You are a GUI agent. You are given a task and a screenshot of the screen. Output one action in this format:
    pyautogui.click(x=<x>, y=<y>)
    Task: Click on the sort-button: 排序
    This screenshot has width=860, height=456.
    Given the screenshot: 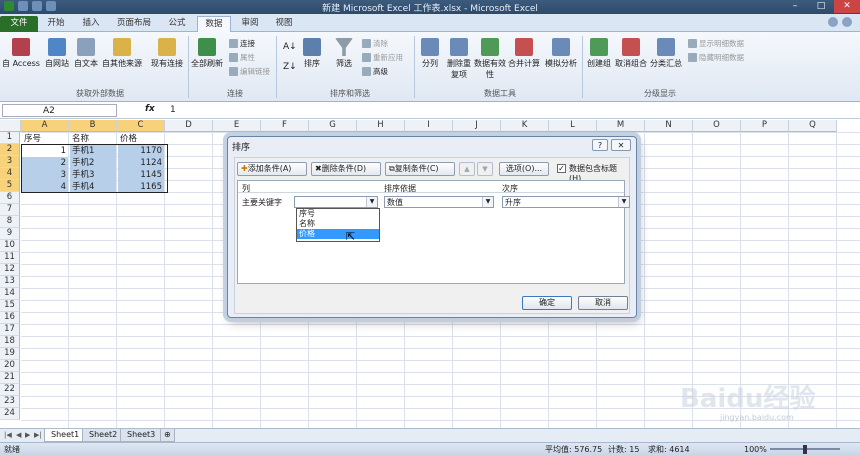 What is the action you would take?
    pyautogui.click(x=312, y=53)
    